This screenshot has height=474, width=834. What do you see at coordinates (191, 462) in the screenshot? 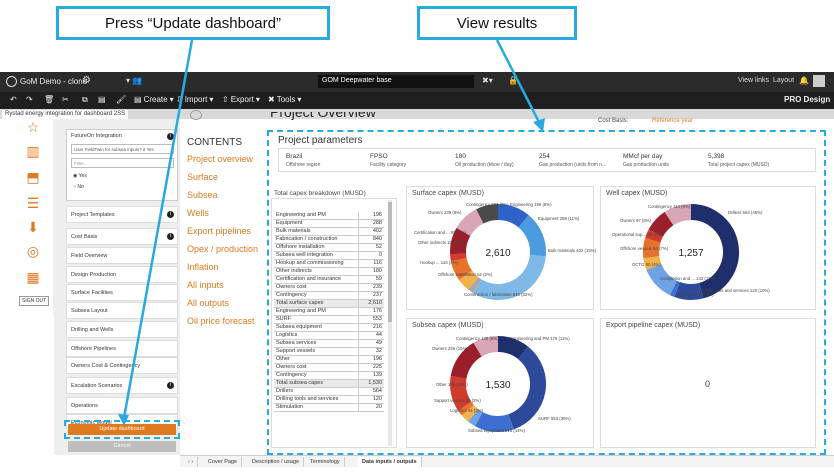
I see `tab-scroll: ‹ ›` at bounding box center [191, 462].